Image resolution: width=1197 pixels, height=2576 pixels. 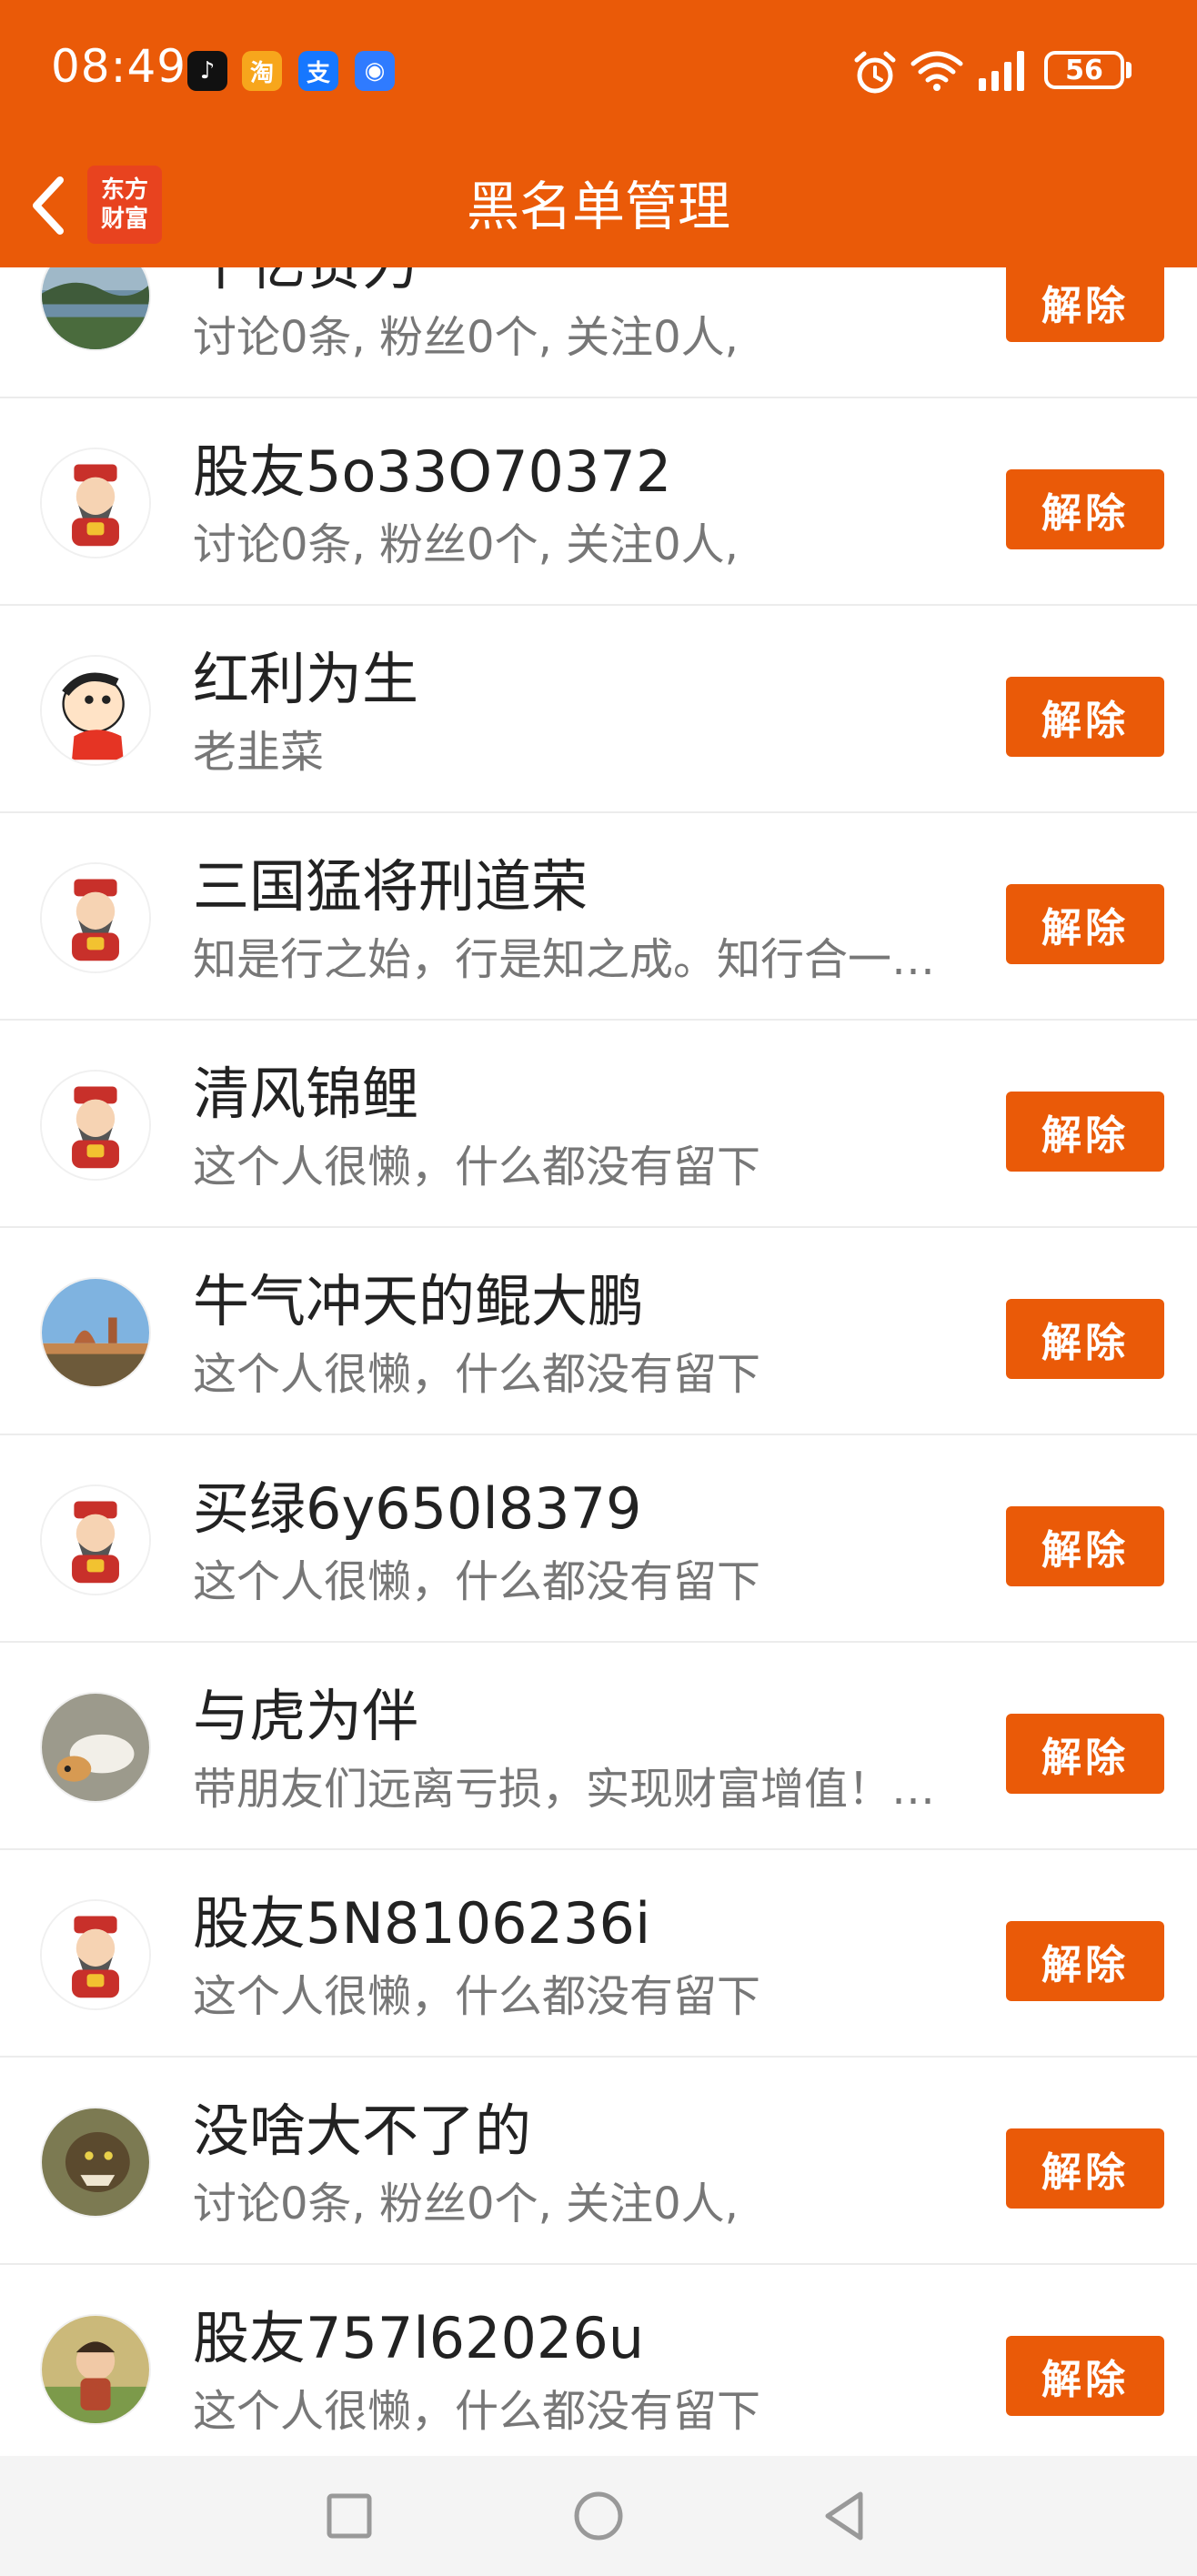 I want to click on user-name: 股友5N8106236i, so click(x=422, y=1923).